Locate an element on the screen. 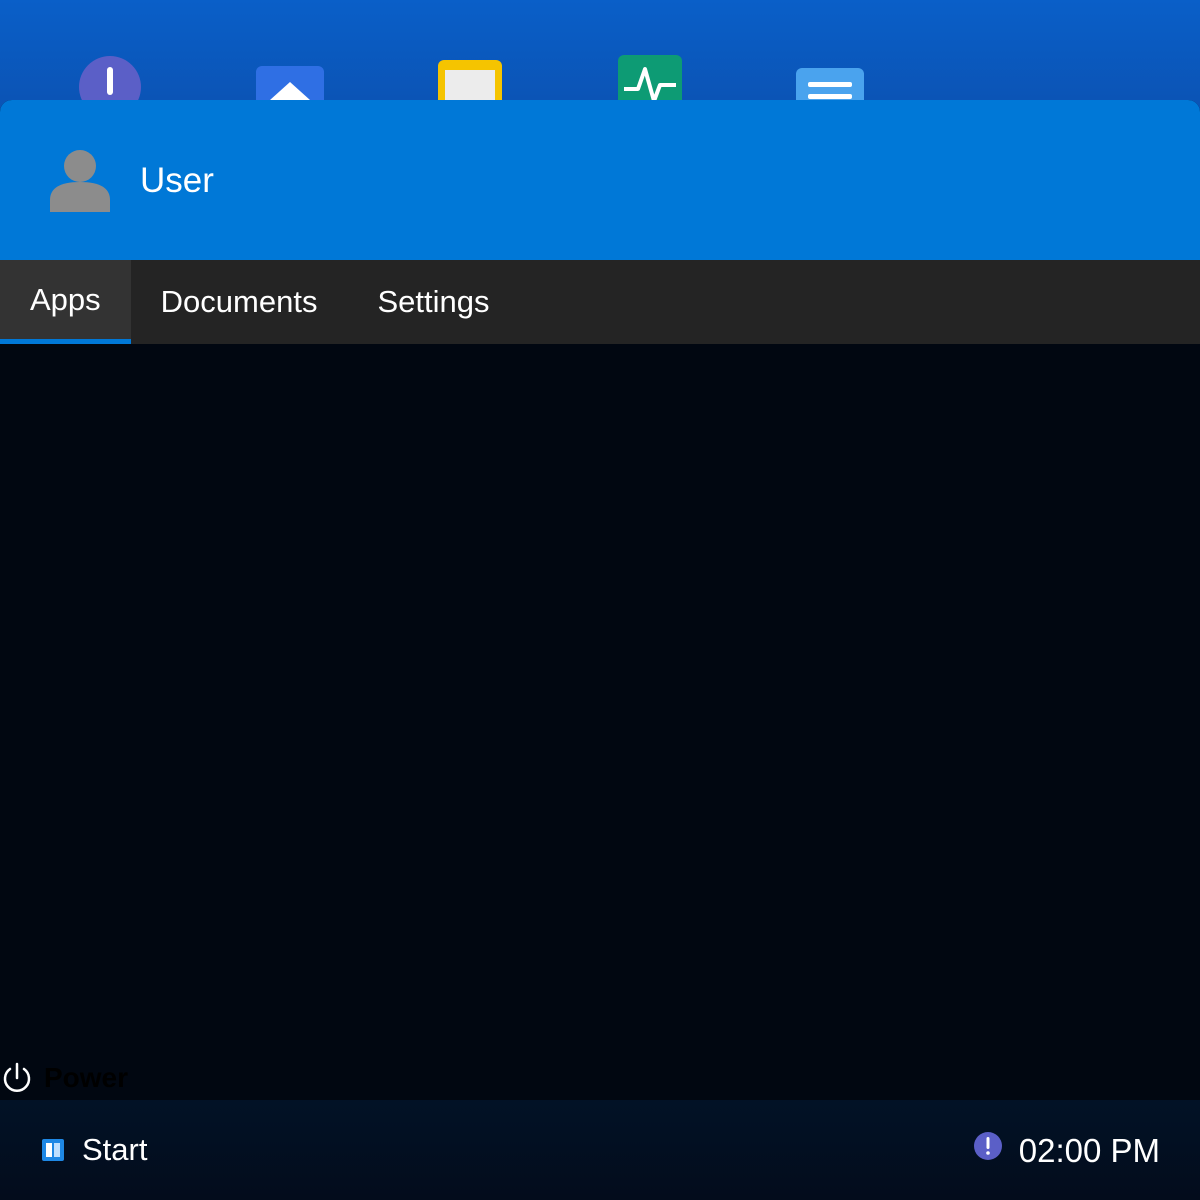 Image resolution: width=1200 pixels, height=1200 pixels. power-button: Power is located at coordinates (64, 1078).